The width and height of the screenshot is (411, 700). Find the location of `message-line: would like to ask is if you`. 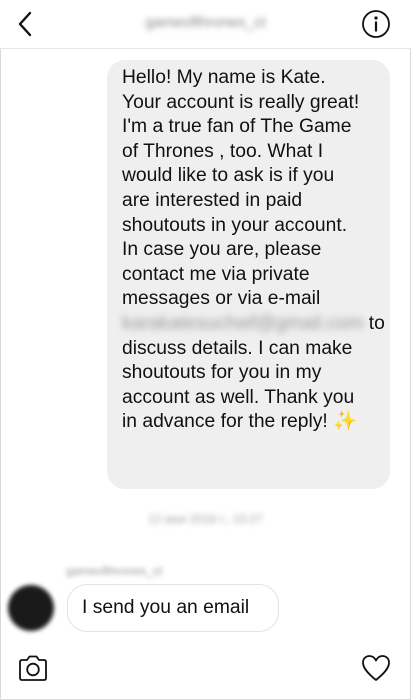

message-line: would like to ask is if you is located at coordinates (228, 176).